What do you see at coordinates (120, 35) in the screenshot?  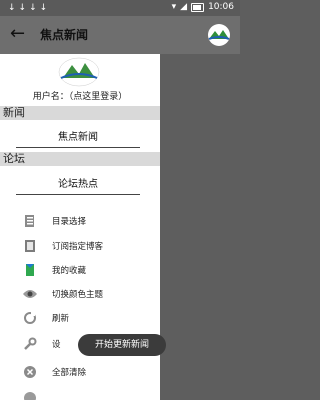 I see `app-bar: ← 焦点新闻` at bounding box center [120, 35].